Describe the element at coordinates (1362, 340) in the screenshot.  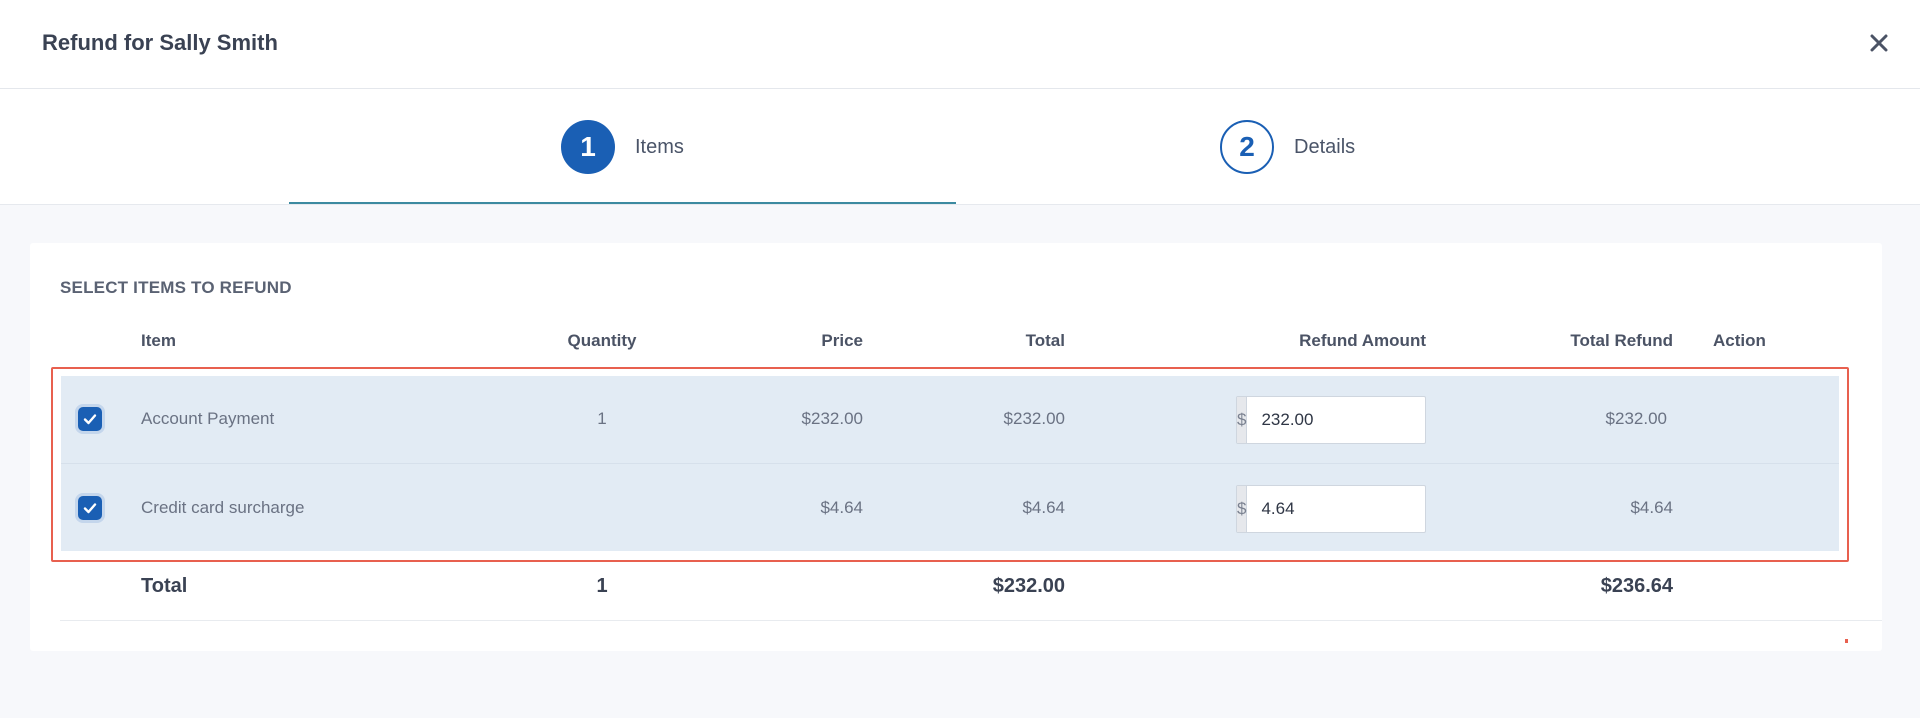
I see `column-header-refund-amount: Refund Amount` at that location.